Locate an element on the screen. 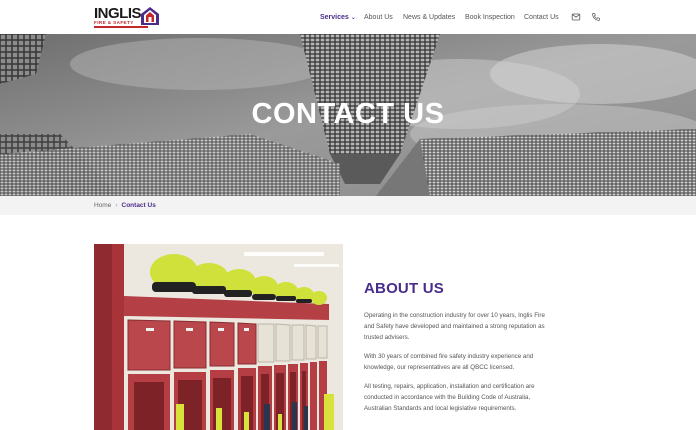  breadcrumb-bar: Home › Contact Us is located at coordinates (348, 205).